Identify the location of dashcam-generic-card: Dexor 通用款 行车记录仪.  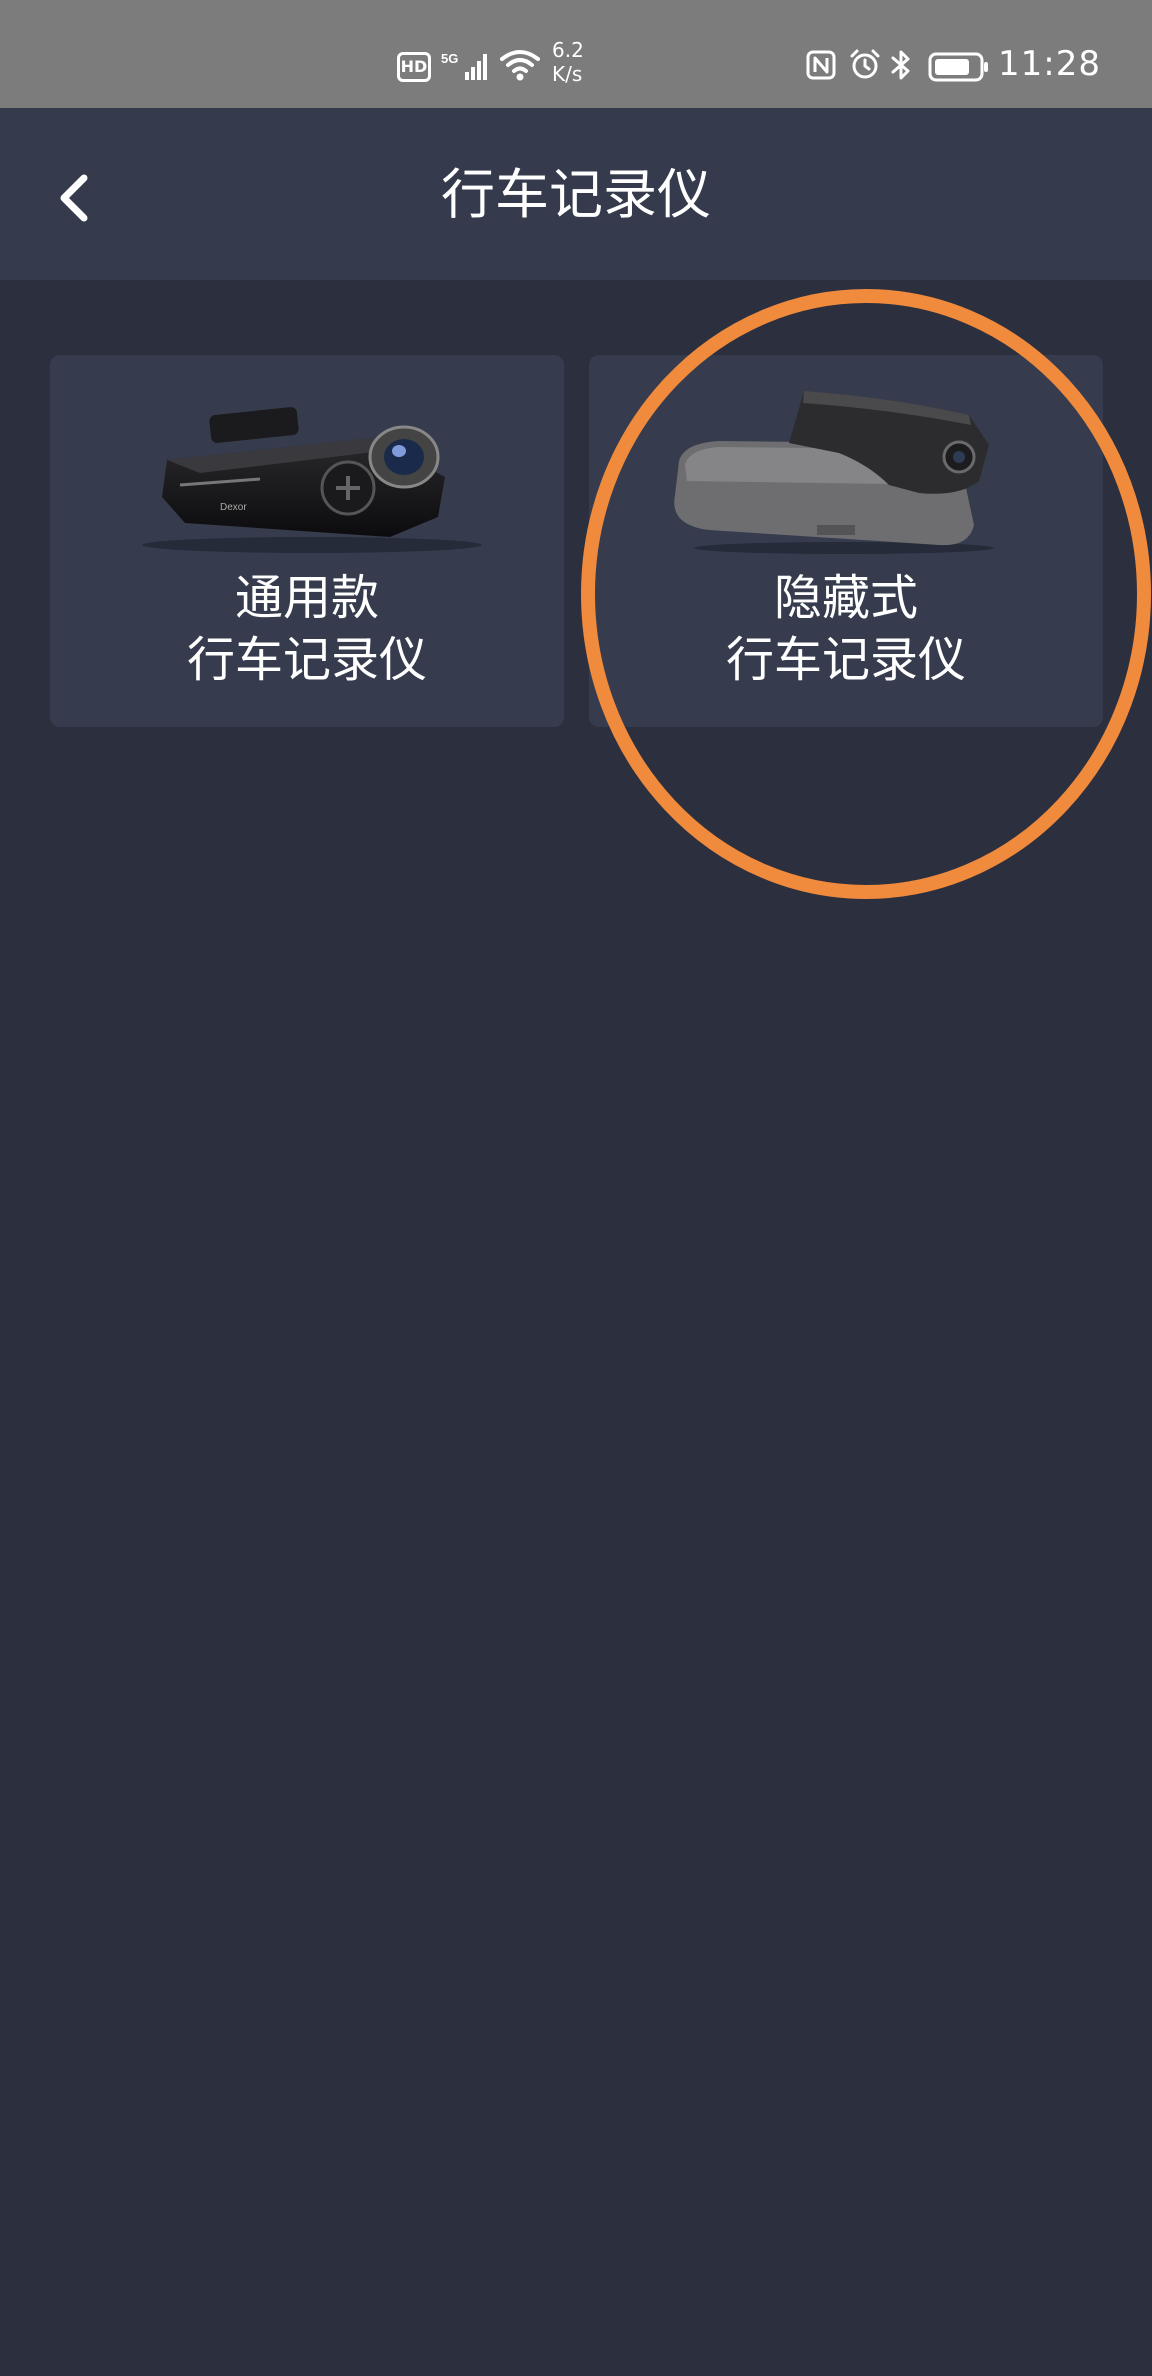
(307, 541).